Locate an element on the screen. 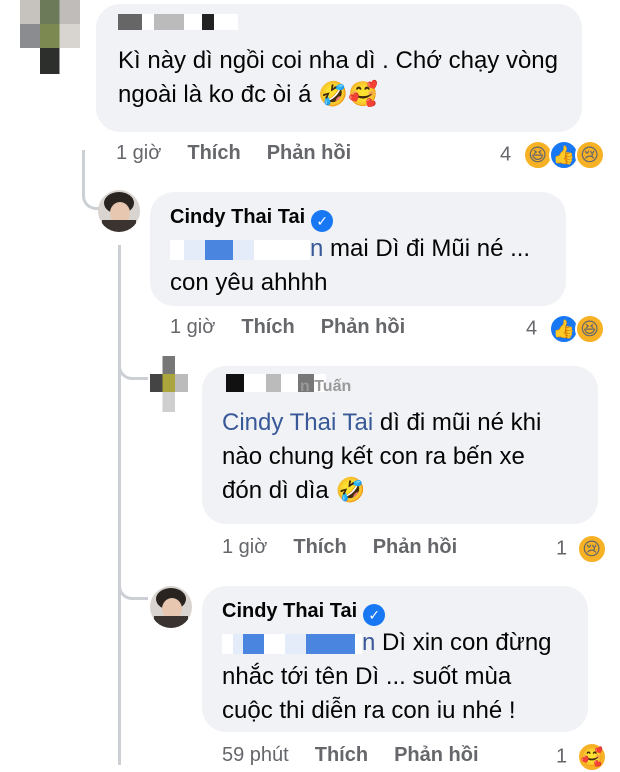 The height and width of the screenshot is (772, 620). thread-line is located at coordinates (119, 505).